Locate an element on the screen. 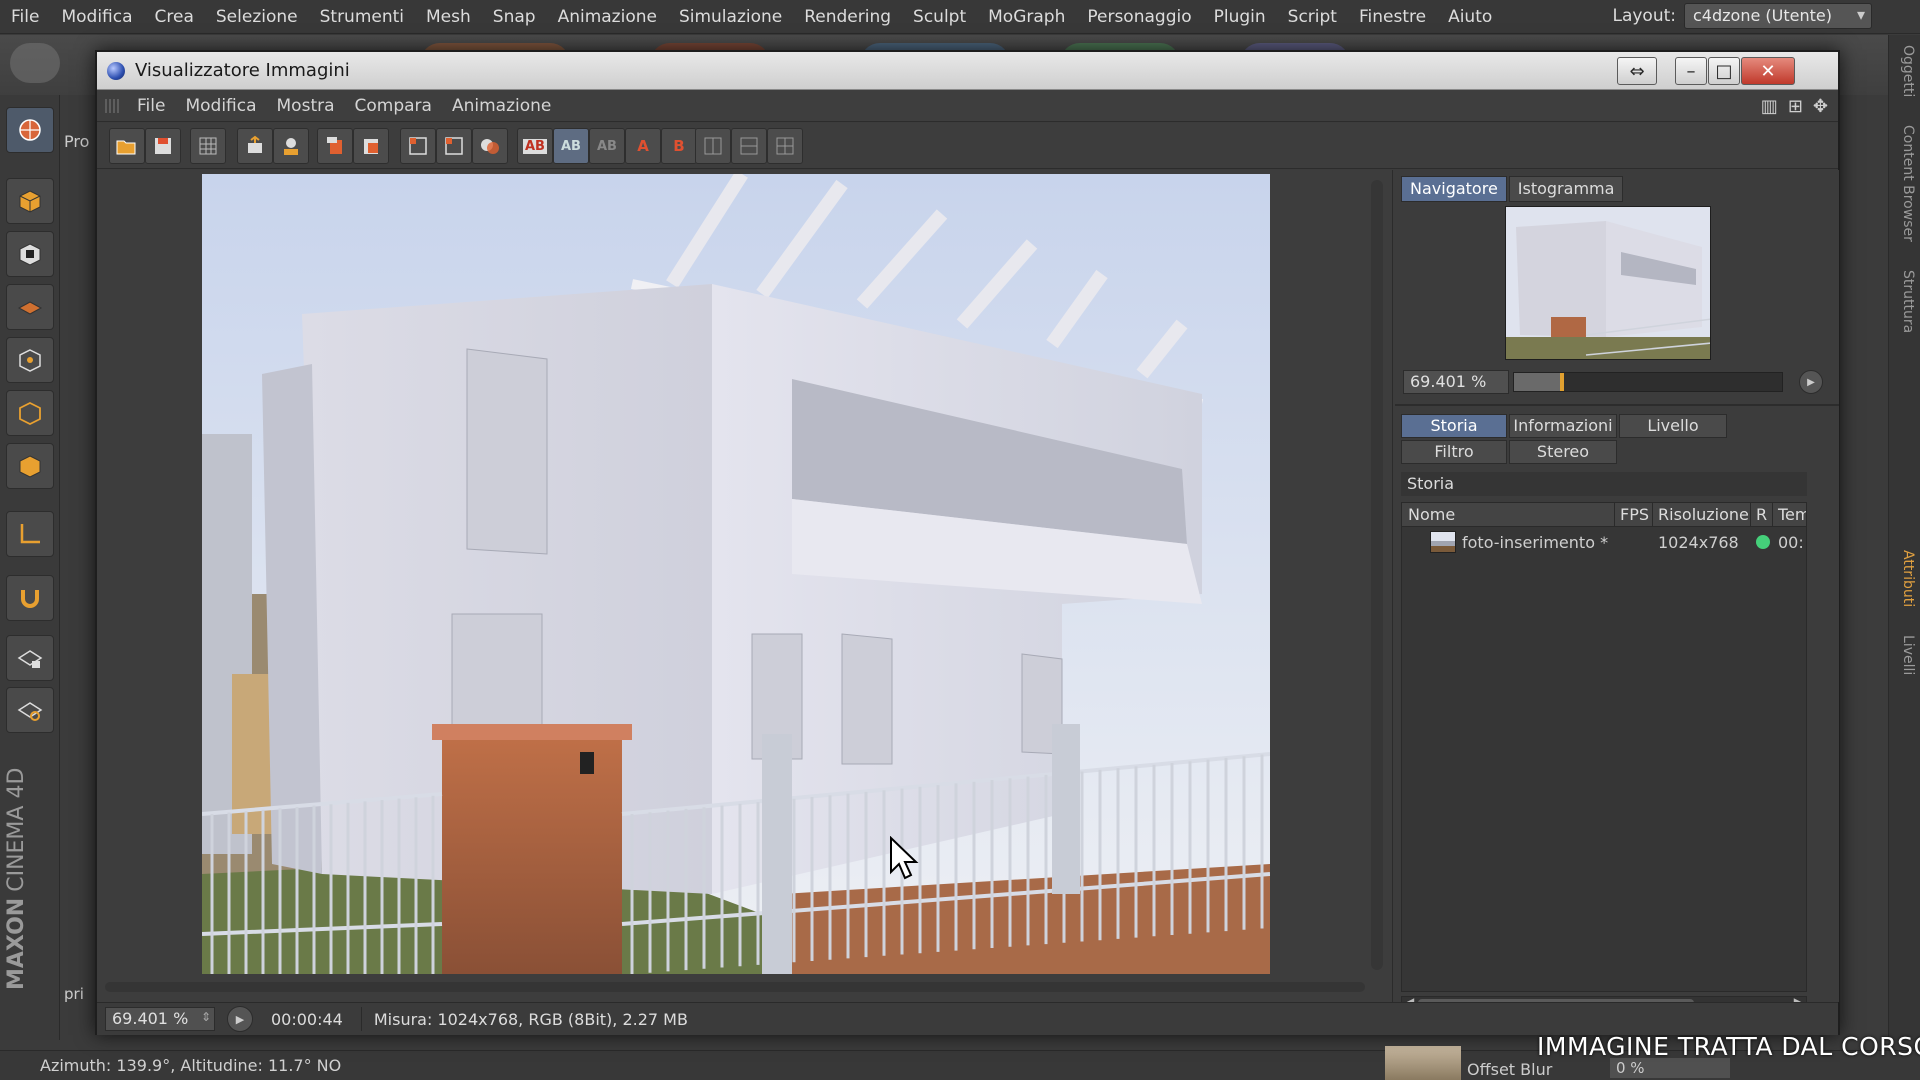 This screenshot has height=1080, width=1920. menu-item-simulazione: Simulazione is located at coordinates (730, 17).